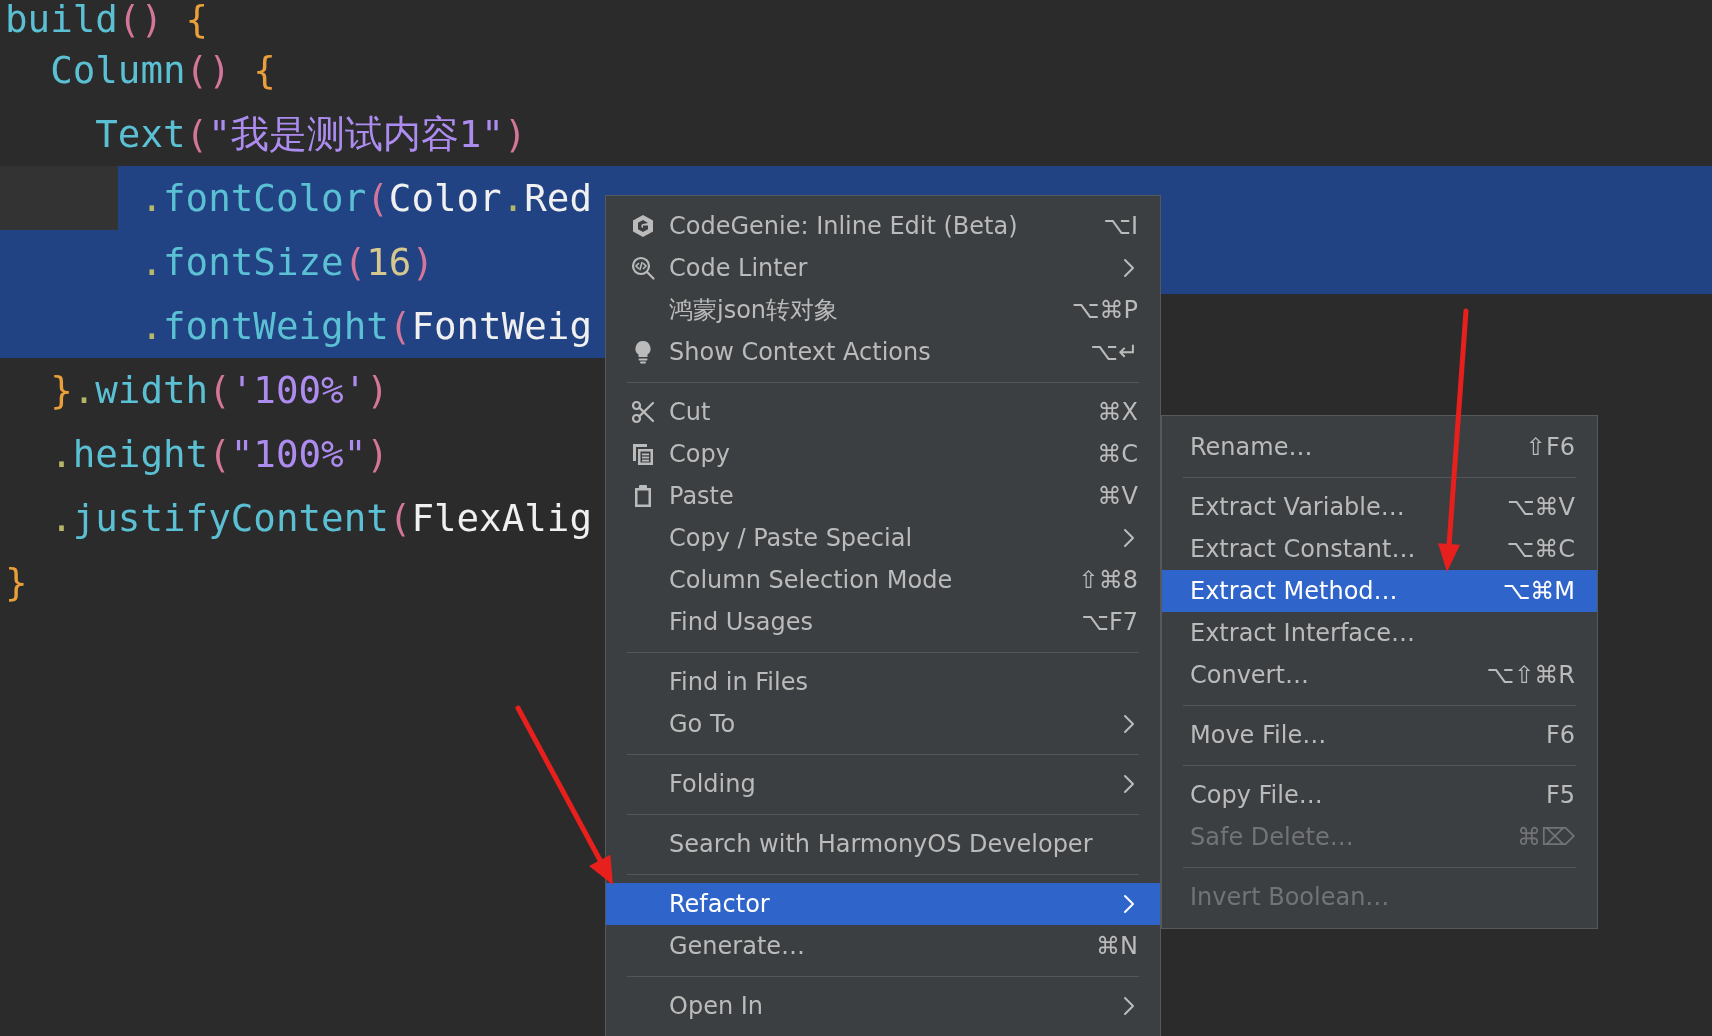 The width and height of the screenshot is (1712, 1036). What do you see at coordinates (883, 580) in the screenshot?
I see `menu-item: Column Selection Mode ⇧⌘8` at bounding box center [883, 580].